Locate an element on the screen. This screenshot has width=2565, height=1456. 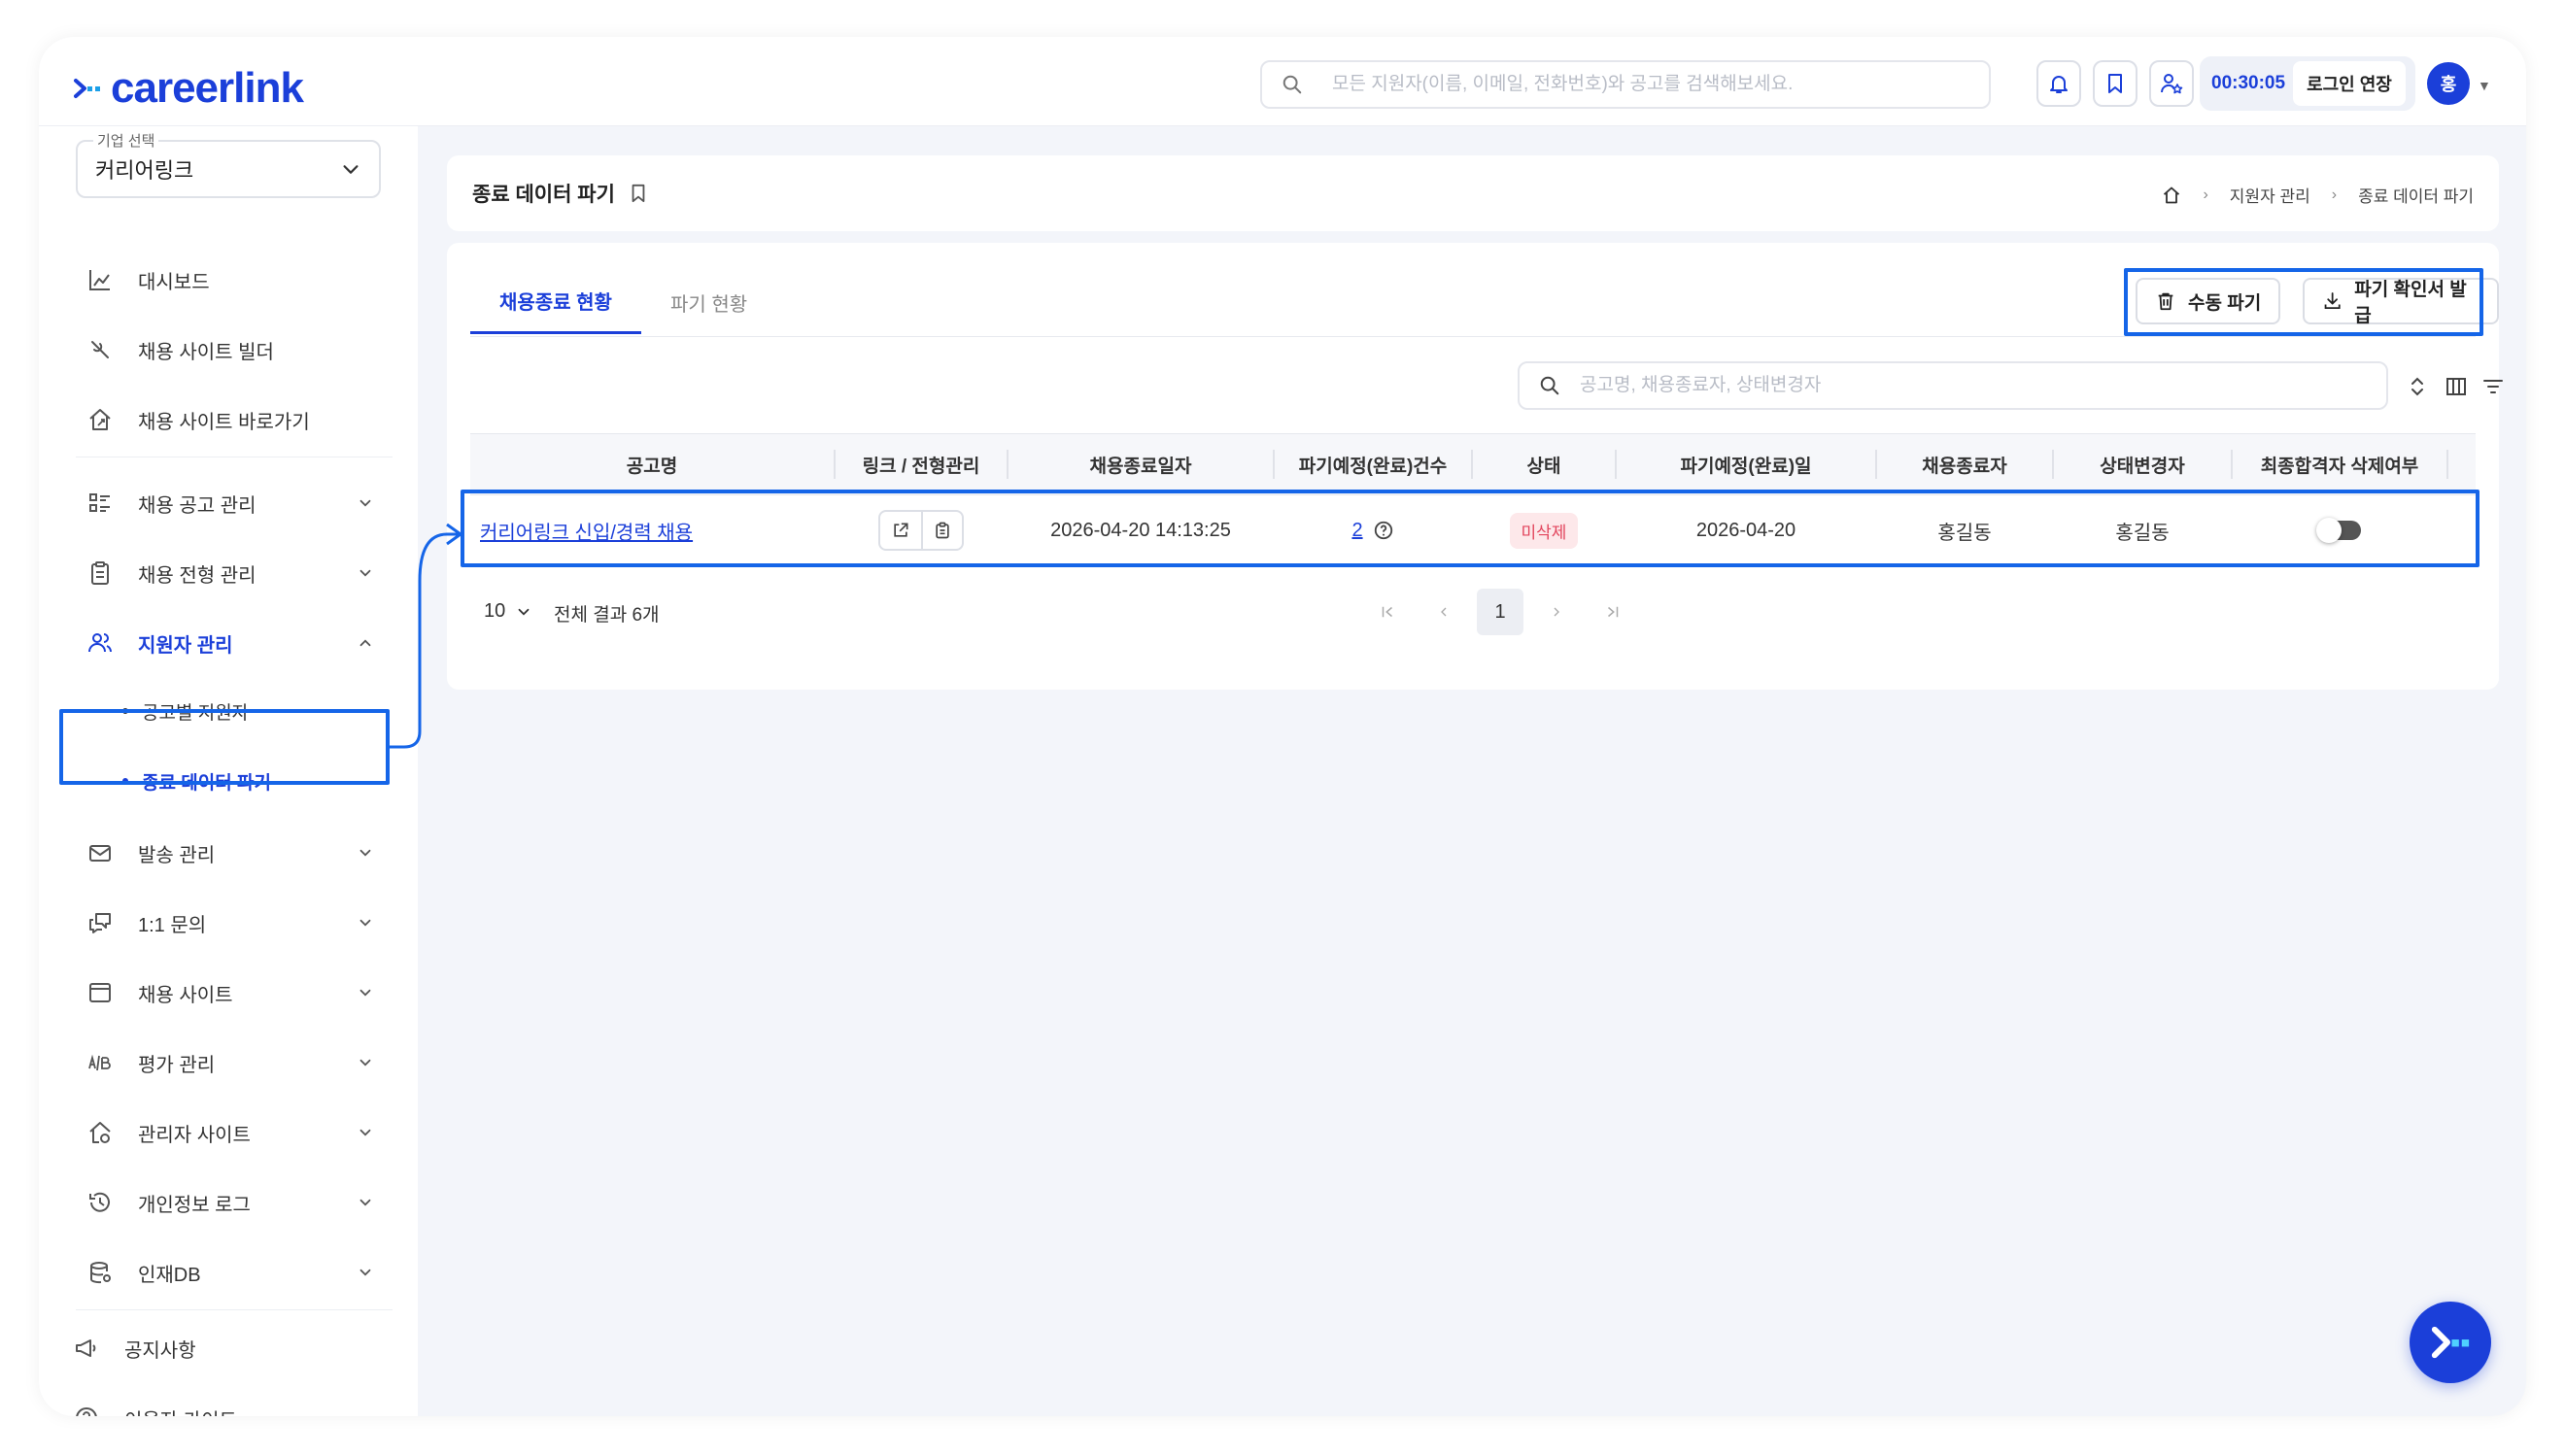
bookmark-button is located at coordinates (2115, 83).